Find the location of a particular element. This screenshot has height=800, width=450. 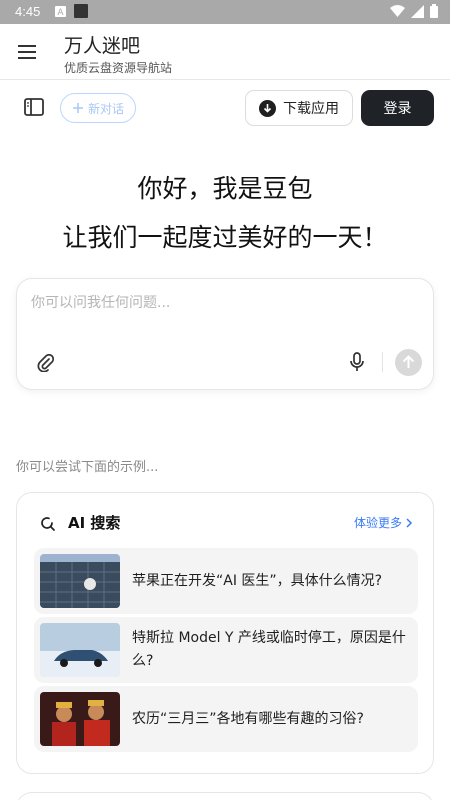

download-app-button: 下载应用 is located at coordinates (299, 108).